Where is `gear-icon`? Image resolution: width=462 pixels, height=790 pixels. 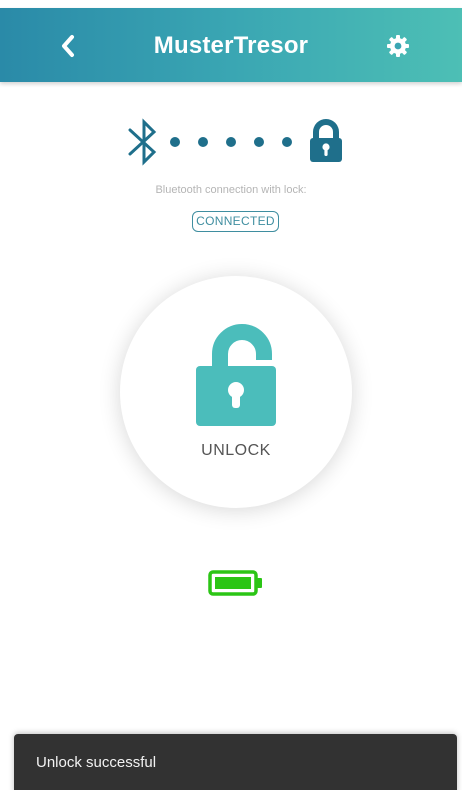
gear-icon is located at coordinates (398, 46).